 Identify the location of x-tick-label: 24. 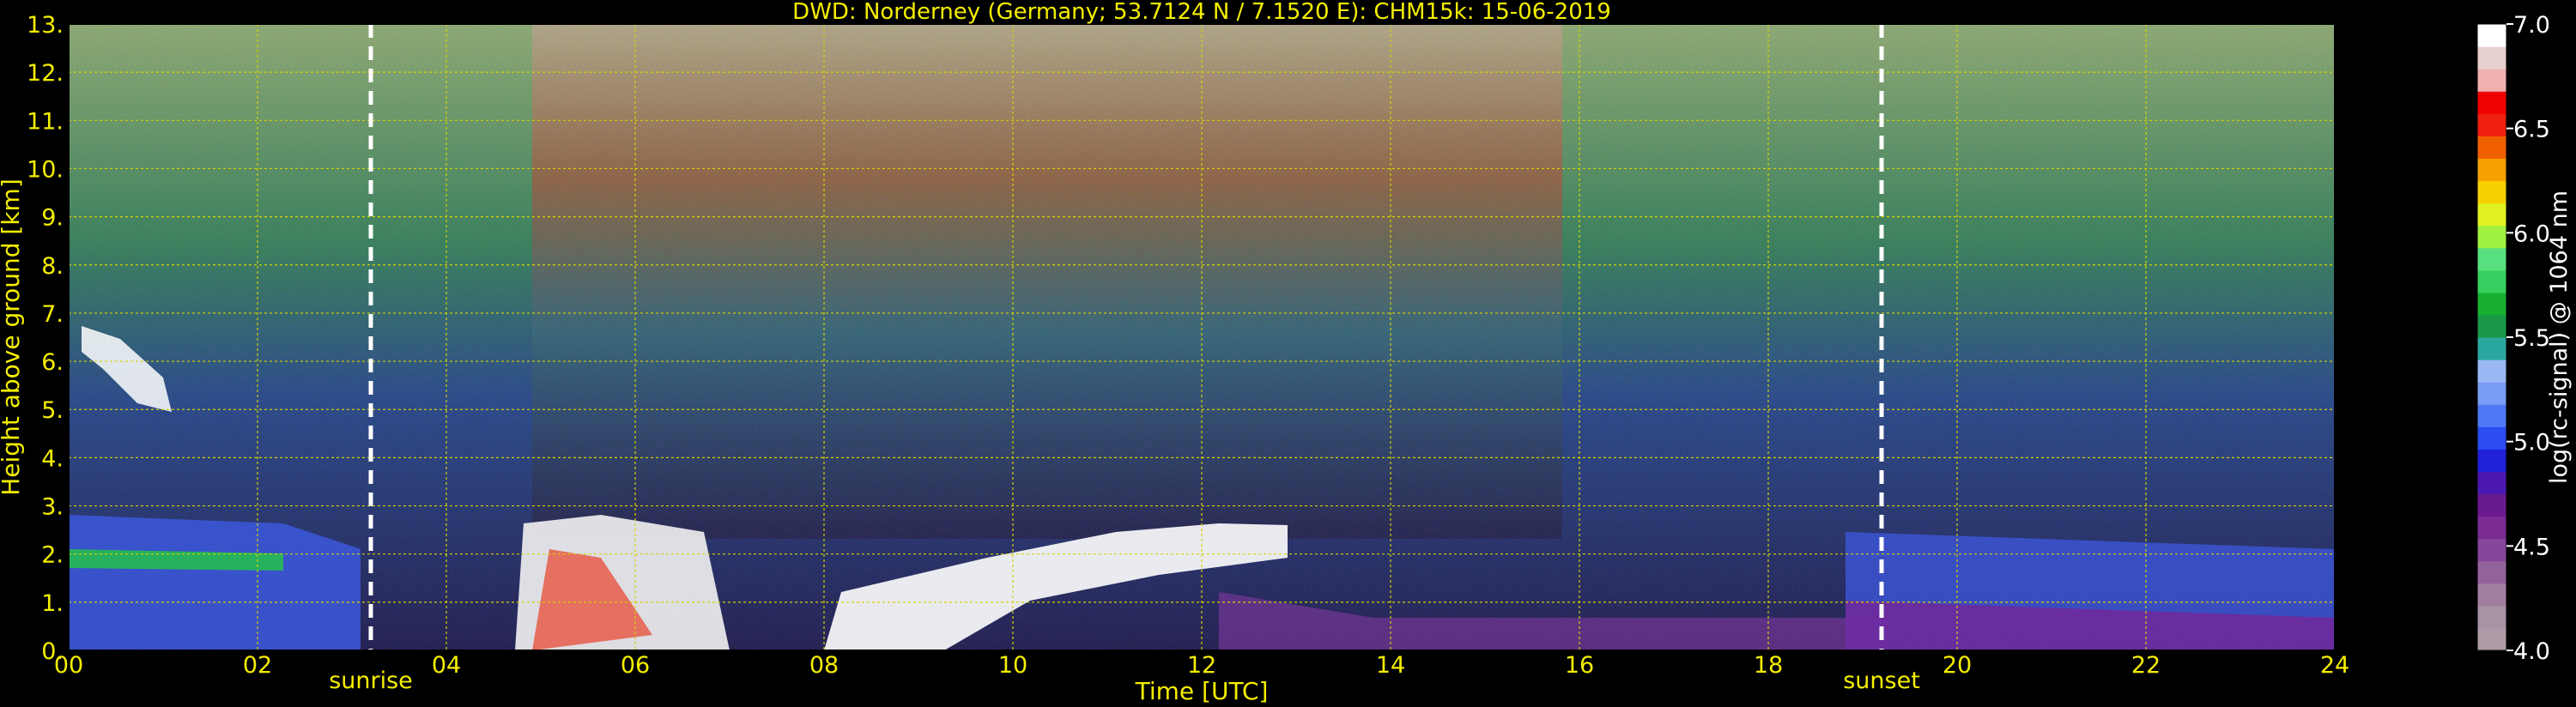
(2334, 666).